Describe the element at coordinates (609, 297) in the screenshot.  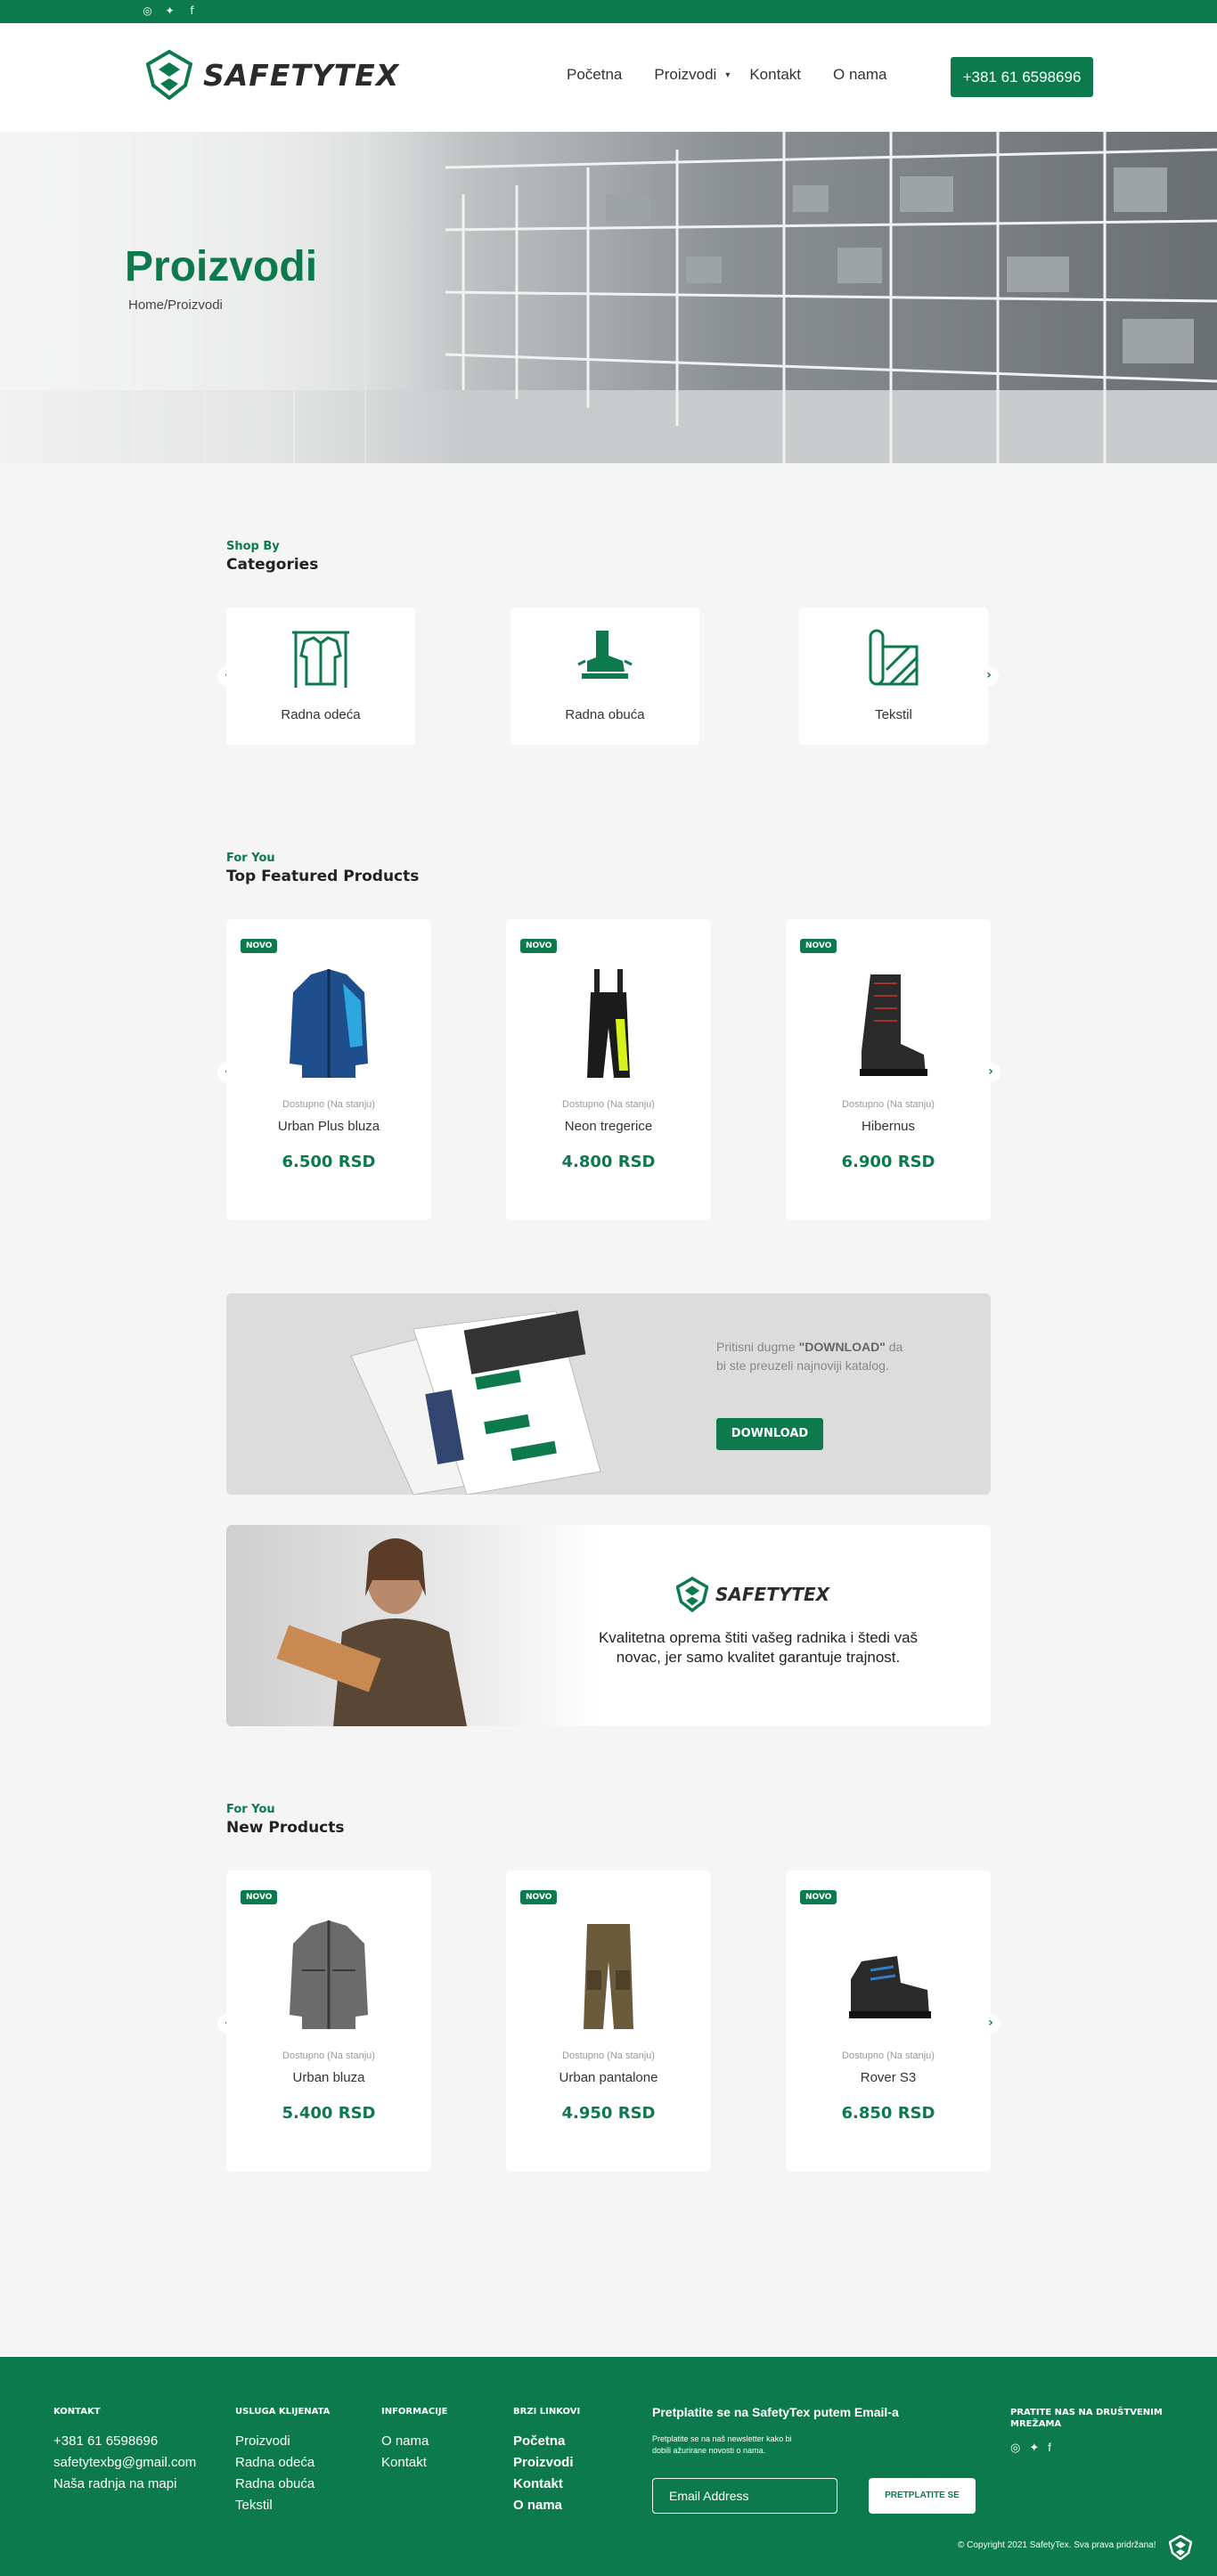
I see `hero-banner: Proizvodi Home/Proizvodi` at that location.